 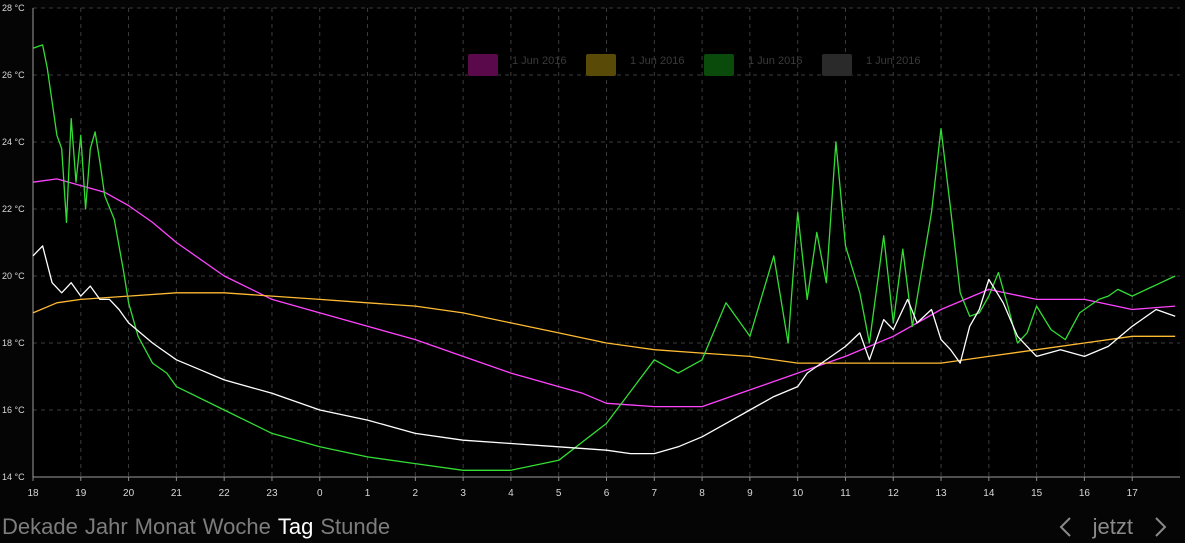 What do you see at coordinates (13, 477) in the screenshot?
I see `y-tick-label: 14 °C` at bounding box center [13, 477].